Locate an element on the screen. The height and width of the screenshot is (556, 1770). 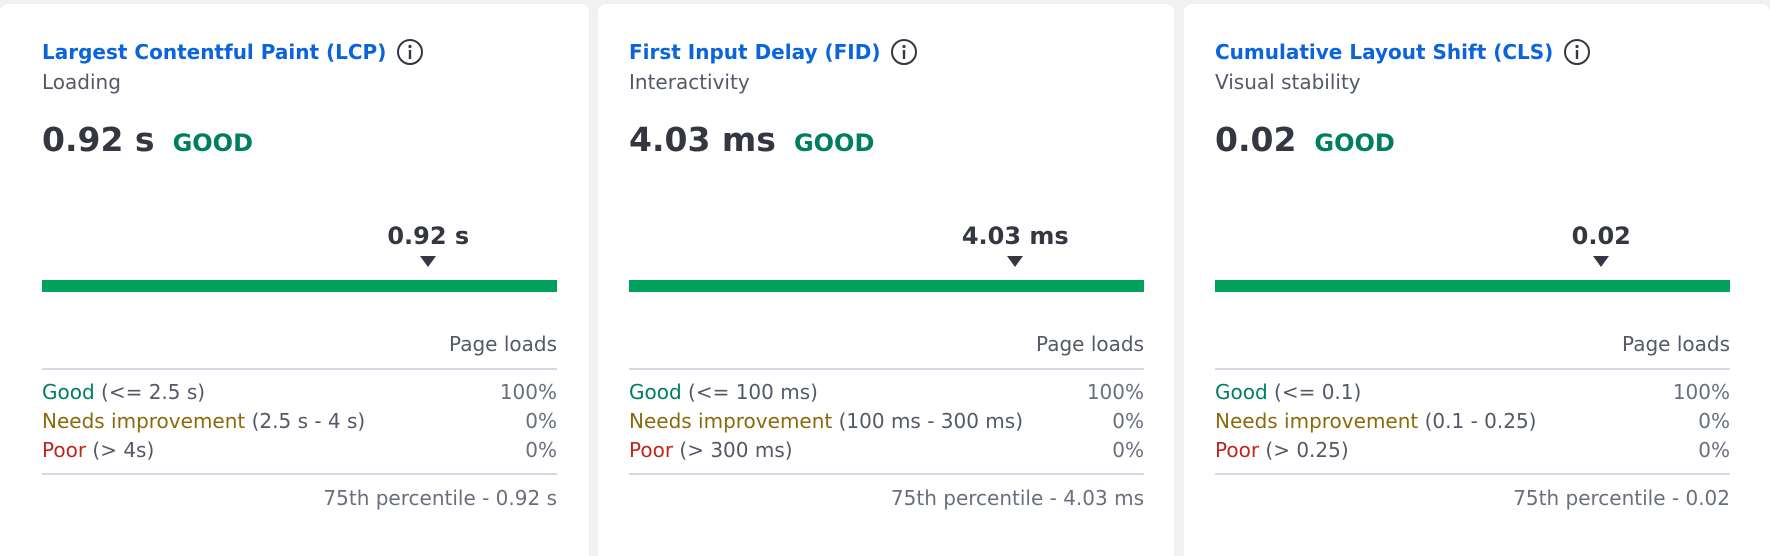
range-poor: (> 300 ms) is located at coordinates (736, 450).